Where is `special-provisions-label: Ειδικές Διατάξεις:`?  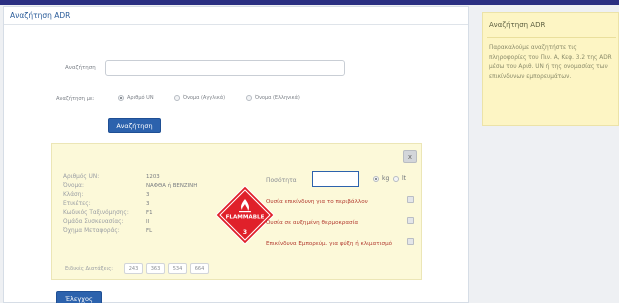
special-provisions-label: Ειδικές Διατάξεις: is located at coordinates (89, 269).